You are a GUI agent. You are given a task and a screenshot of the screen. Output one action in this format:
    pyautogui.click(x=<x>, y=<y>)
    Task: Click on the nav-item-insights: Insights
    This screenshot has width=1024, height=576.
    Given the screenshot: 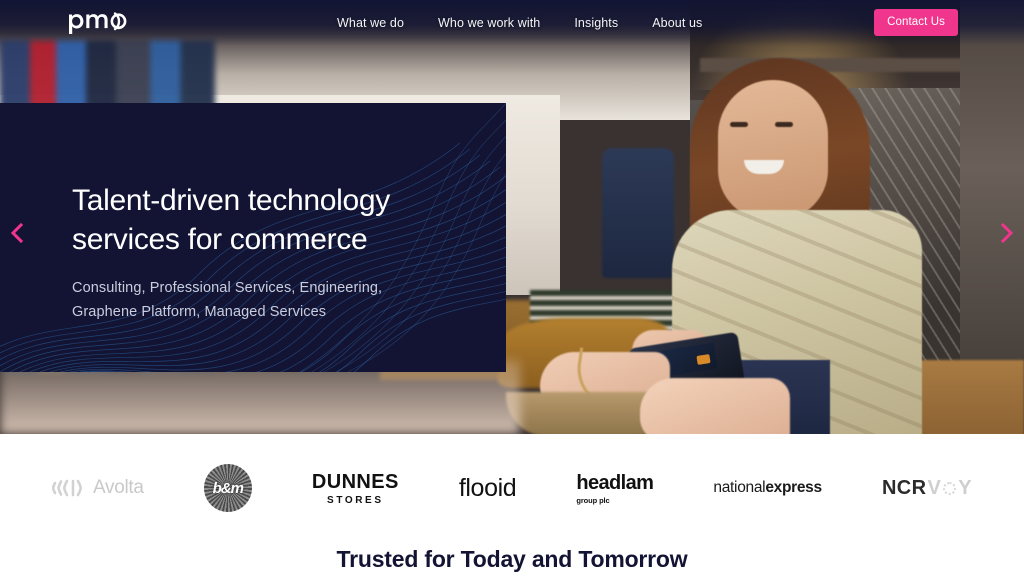 What is the action you would take?
    pyautogui.click(x=596, y=23)
    